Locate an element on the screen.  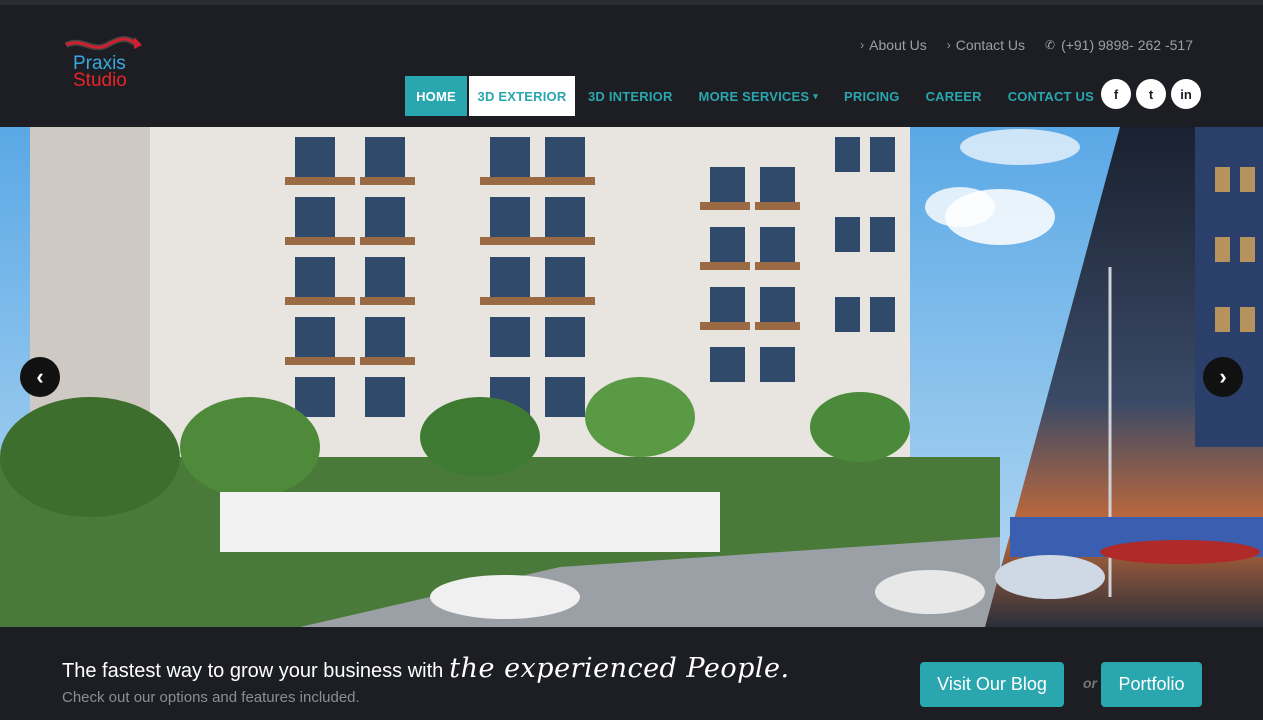
logo-text: Praxis Studio is located at coordinates (100, 72).